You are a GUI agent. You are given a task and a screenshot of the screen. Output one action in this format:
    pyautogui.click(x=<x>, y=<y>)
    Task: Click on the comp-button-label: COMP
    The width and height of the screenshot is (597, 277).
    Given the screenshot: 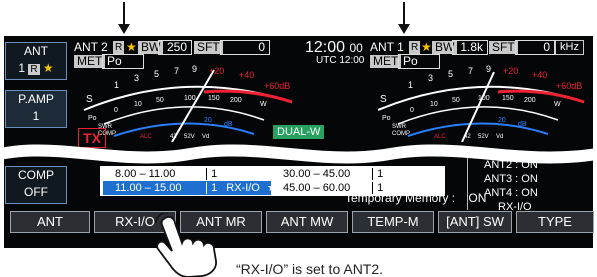 What is the action you would take?
    pyautogui.click(x=36, y=175)
    